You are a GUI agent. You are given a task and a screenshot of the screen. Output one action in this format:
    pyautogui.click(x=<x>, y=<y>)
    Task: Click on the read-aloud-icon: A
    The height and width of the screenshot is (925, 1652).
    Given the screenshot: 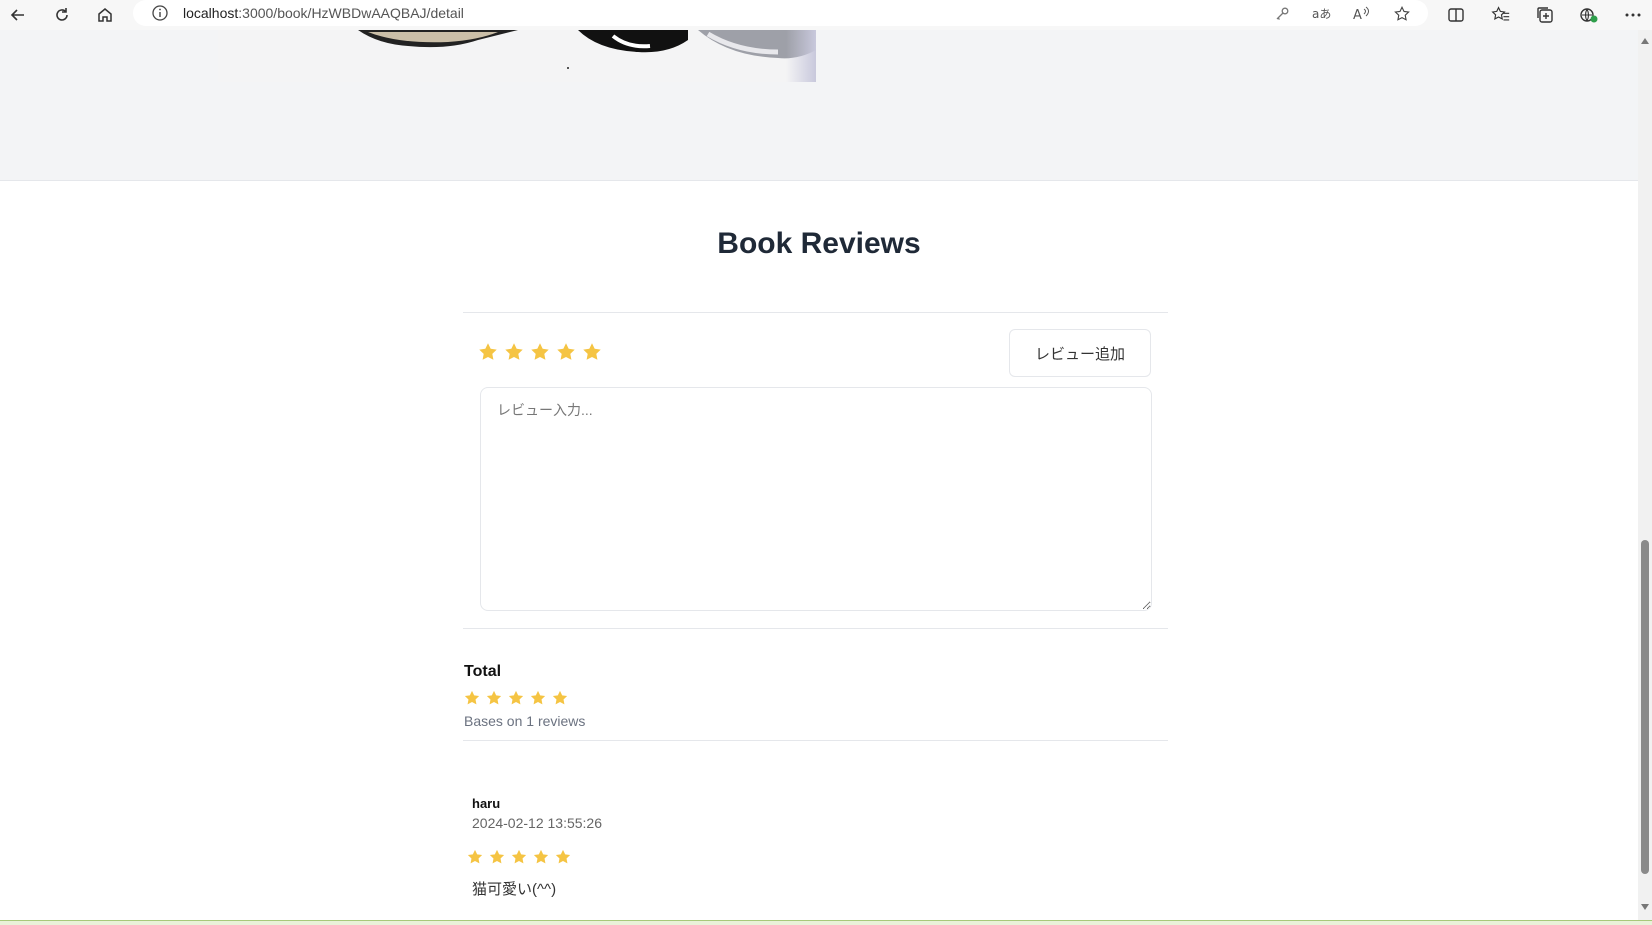 What is the action you would take?
    pyautogui.click(x=1362, y=14)
    